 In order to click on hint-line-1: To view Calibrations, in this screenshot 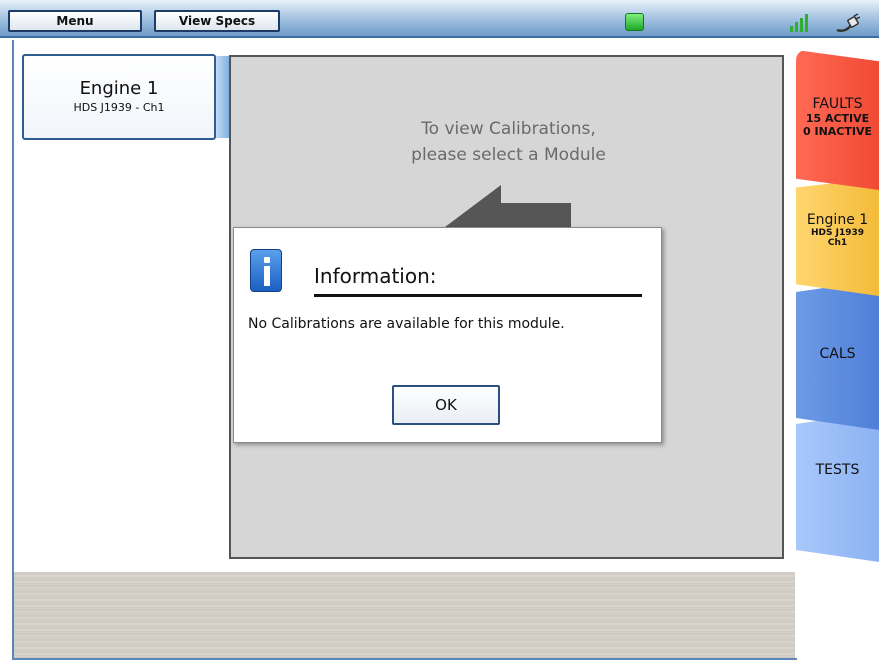, I will do `click(508, 129)`.